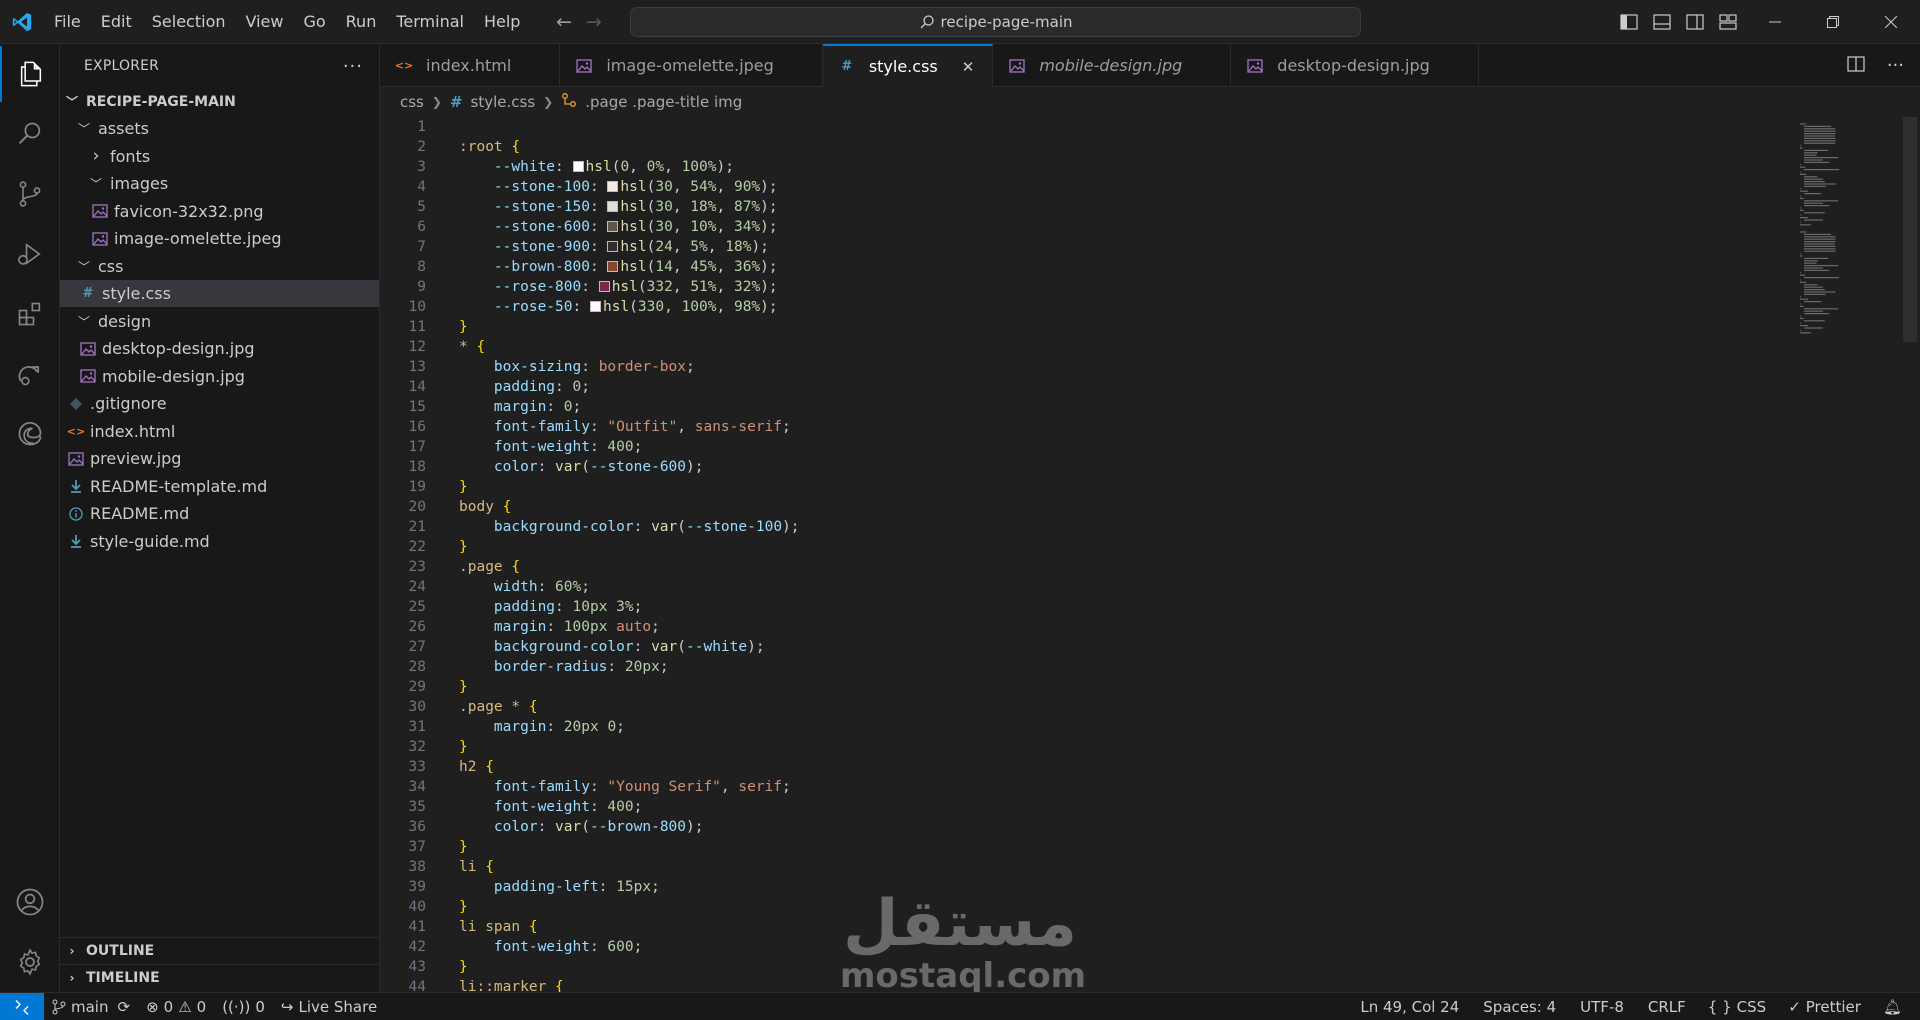  I want to click on tree-file: desktop-design.jpg, so click(219, 348).